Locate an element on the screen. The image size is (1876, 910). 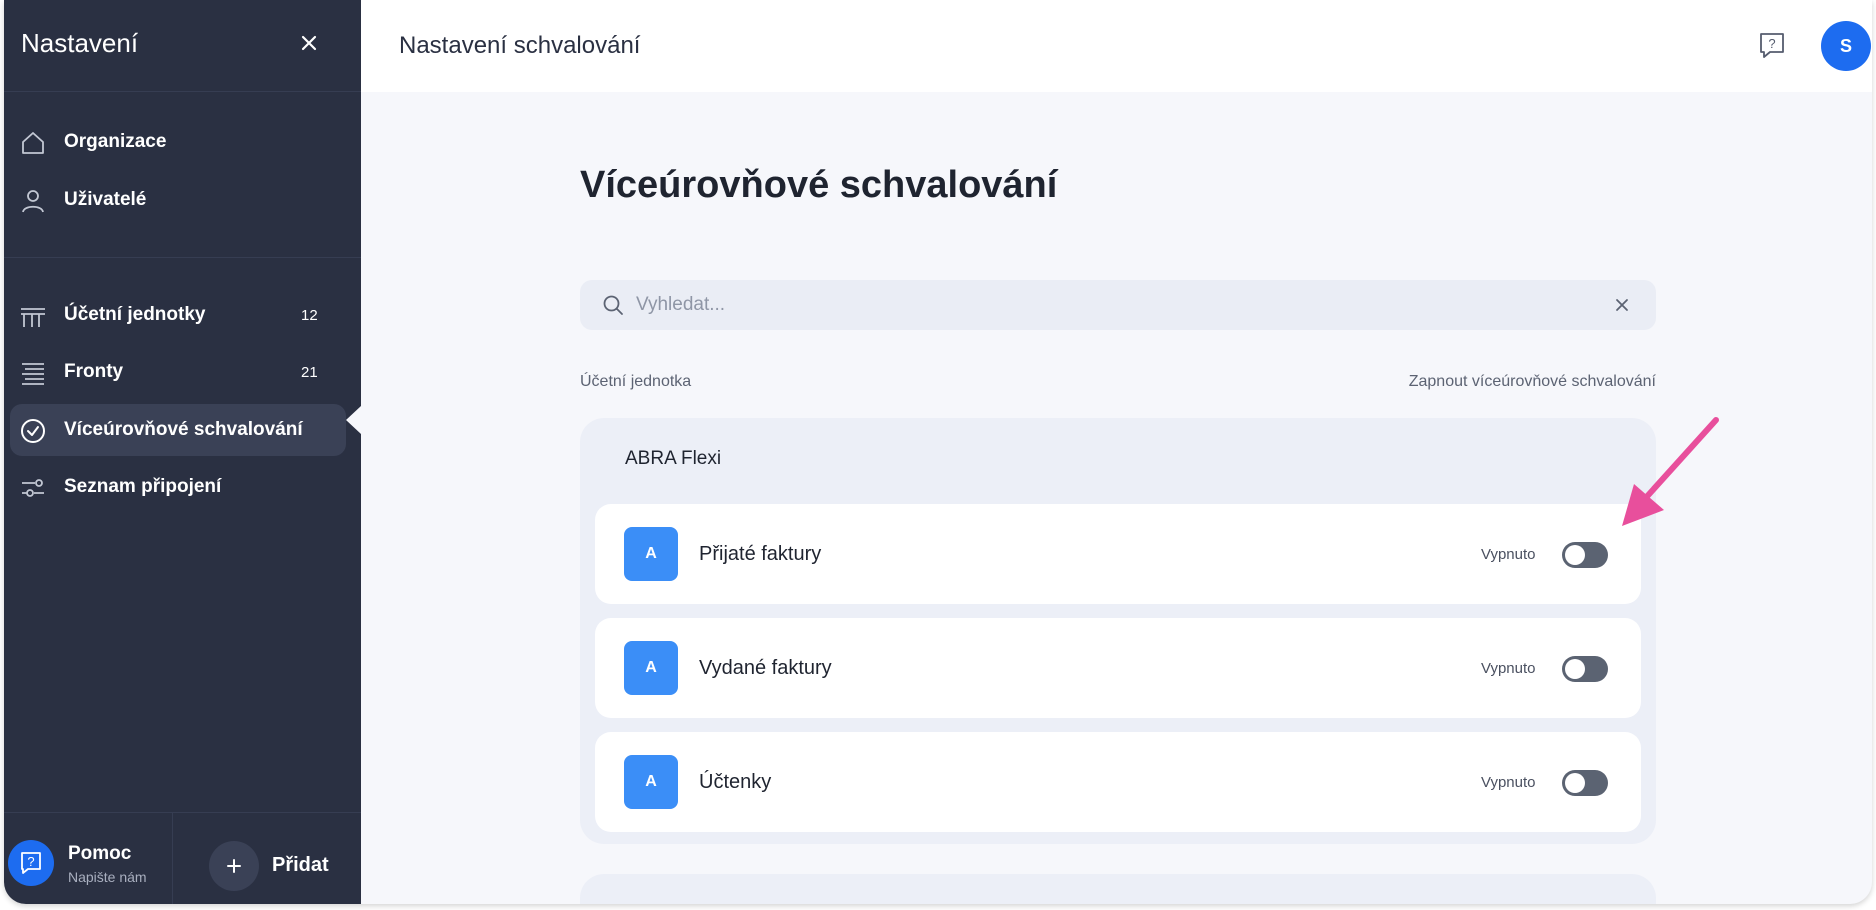
sidebar-item-organizace: Organizace is located at coordinates (178, 142).